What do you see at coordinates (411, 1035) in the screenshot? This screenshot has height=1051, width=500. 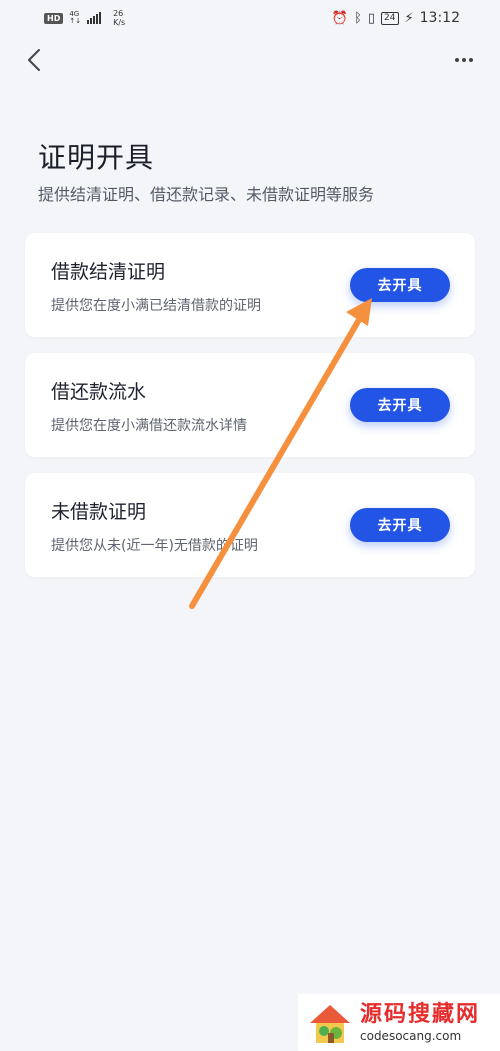 I see `watermark-url: codesocang.com` at bounding box center [411, 1035].